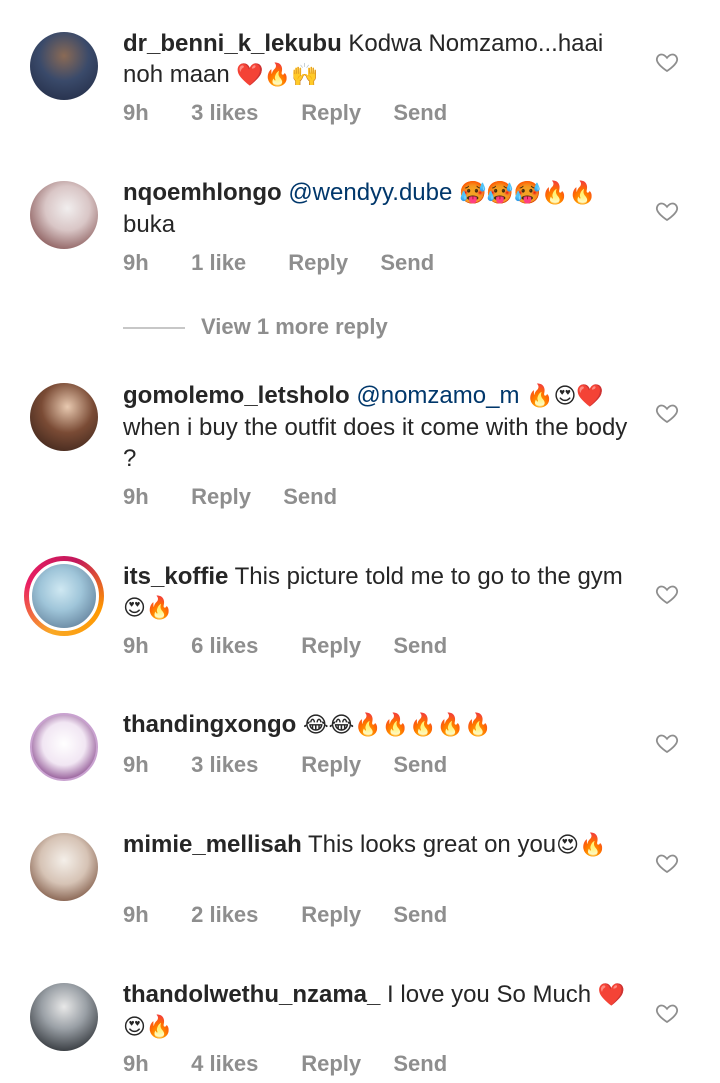 The image size is (720, 1083). Describe the element at coordinates (232, 43) in the screenshot. I see `comment-username: dr_benni_k_lekubu` at that location.